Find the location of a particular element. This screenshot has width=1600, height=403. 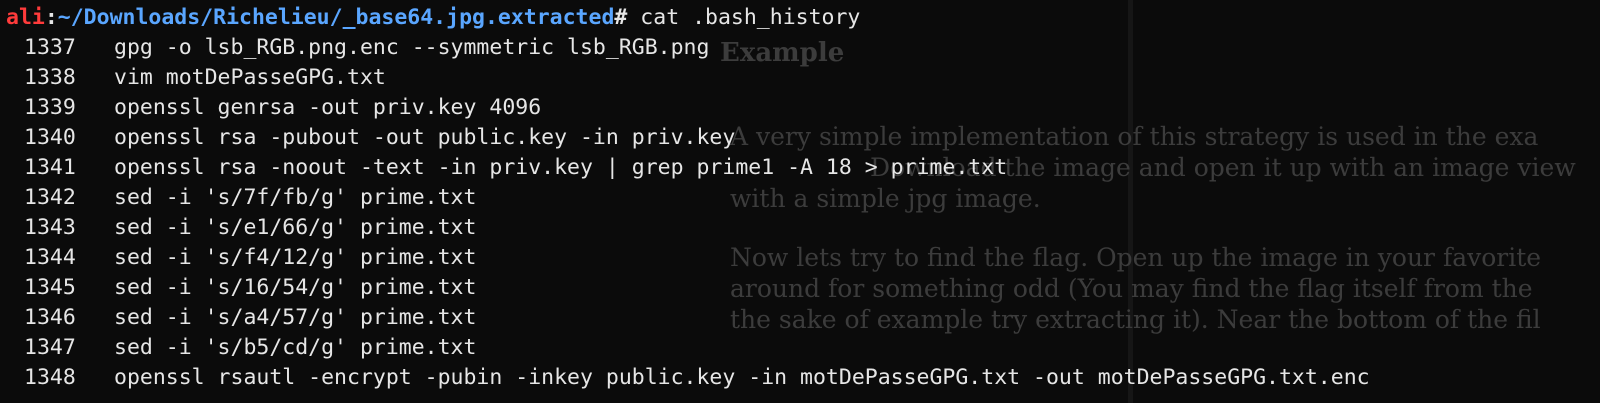

history-entry: 1339 openssl genrsa -out priv.key 4096 is located at coordinates (697, 108).